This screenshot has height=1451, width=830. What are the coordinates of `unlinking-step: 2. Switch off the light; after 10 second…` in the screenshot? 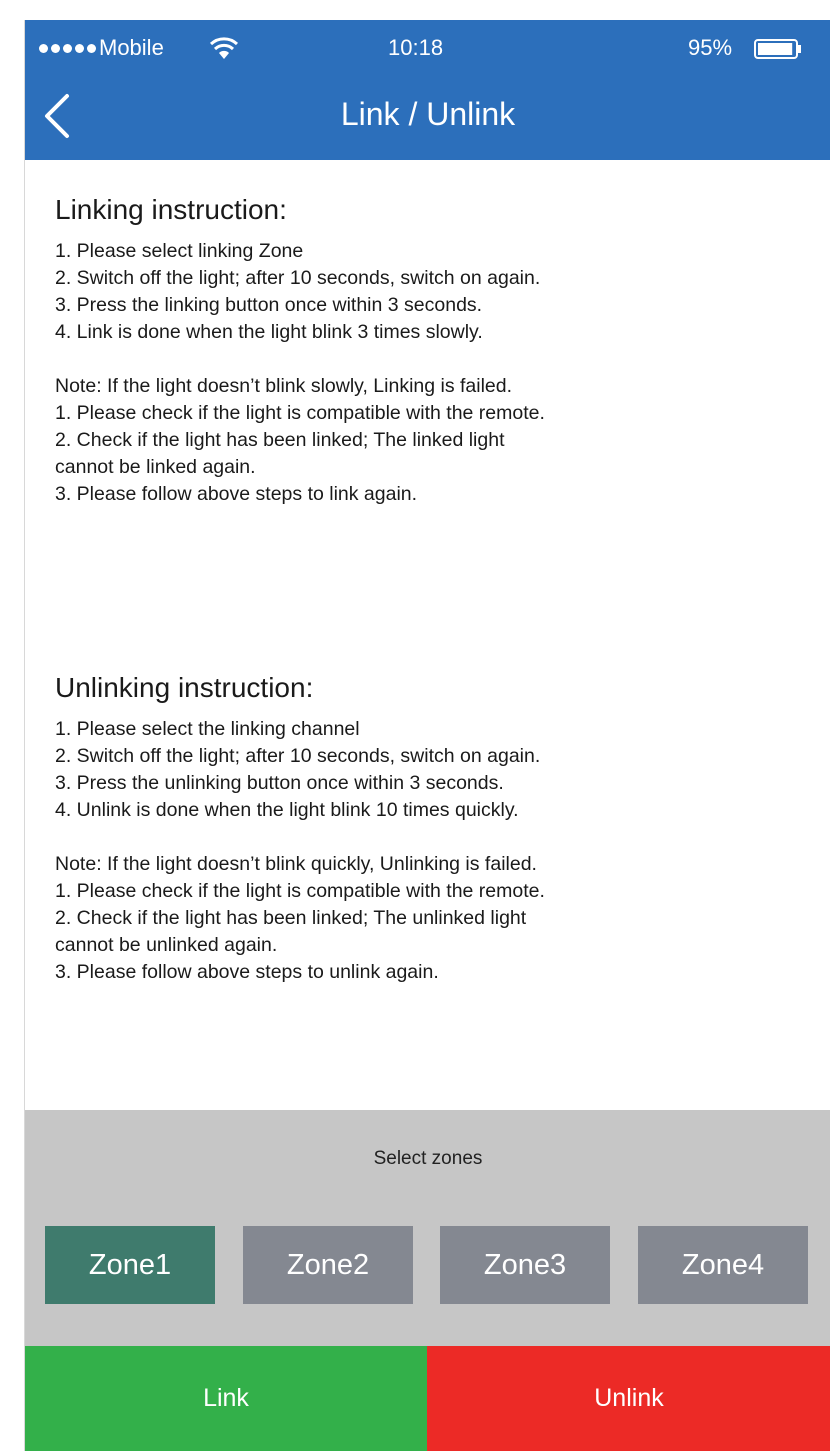 It's located at (298, 756).